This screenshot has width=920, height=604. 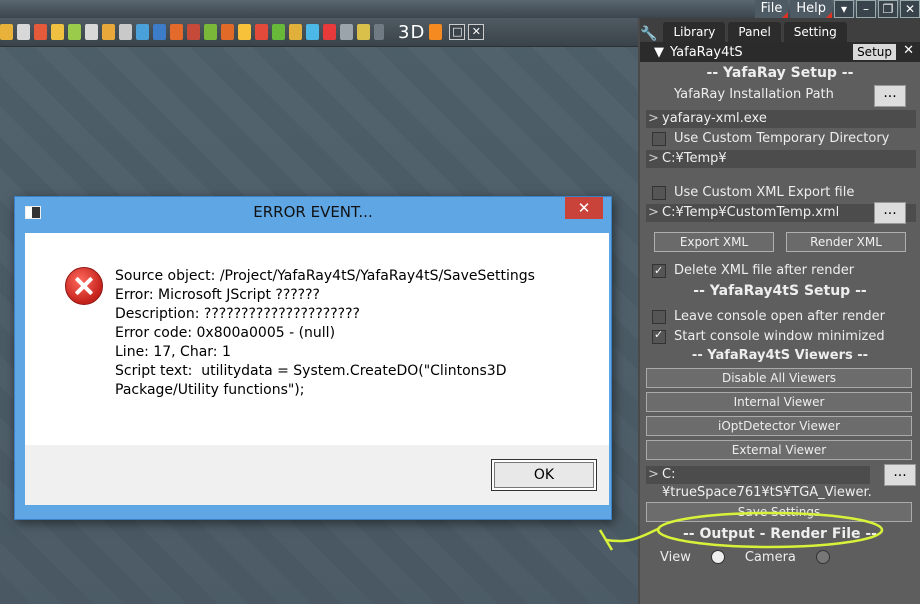 I want to click on export-xml-button: Export XML, so click(x=714, y=242).